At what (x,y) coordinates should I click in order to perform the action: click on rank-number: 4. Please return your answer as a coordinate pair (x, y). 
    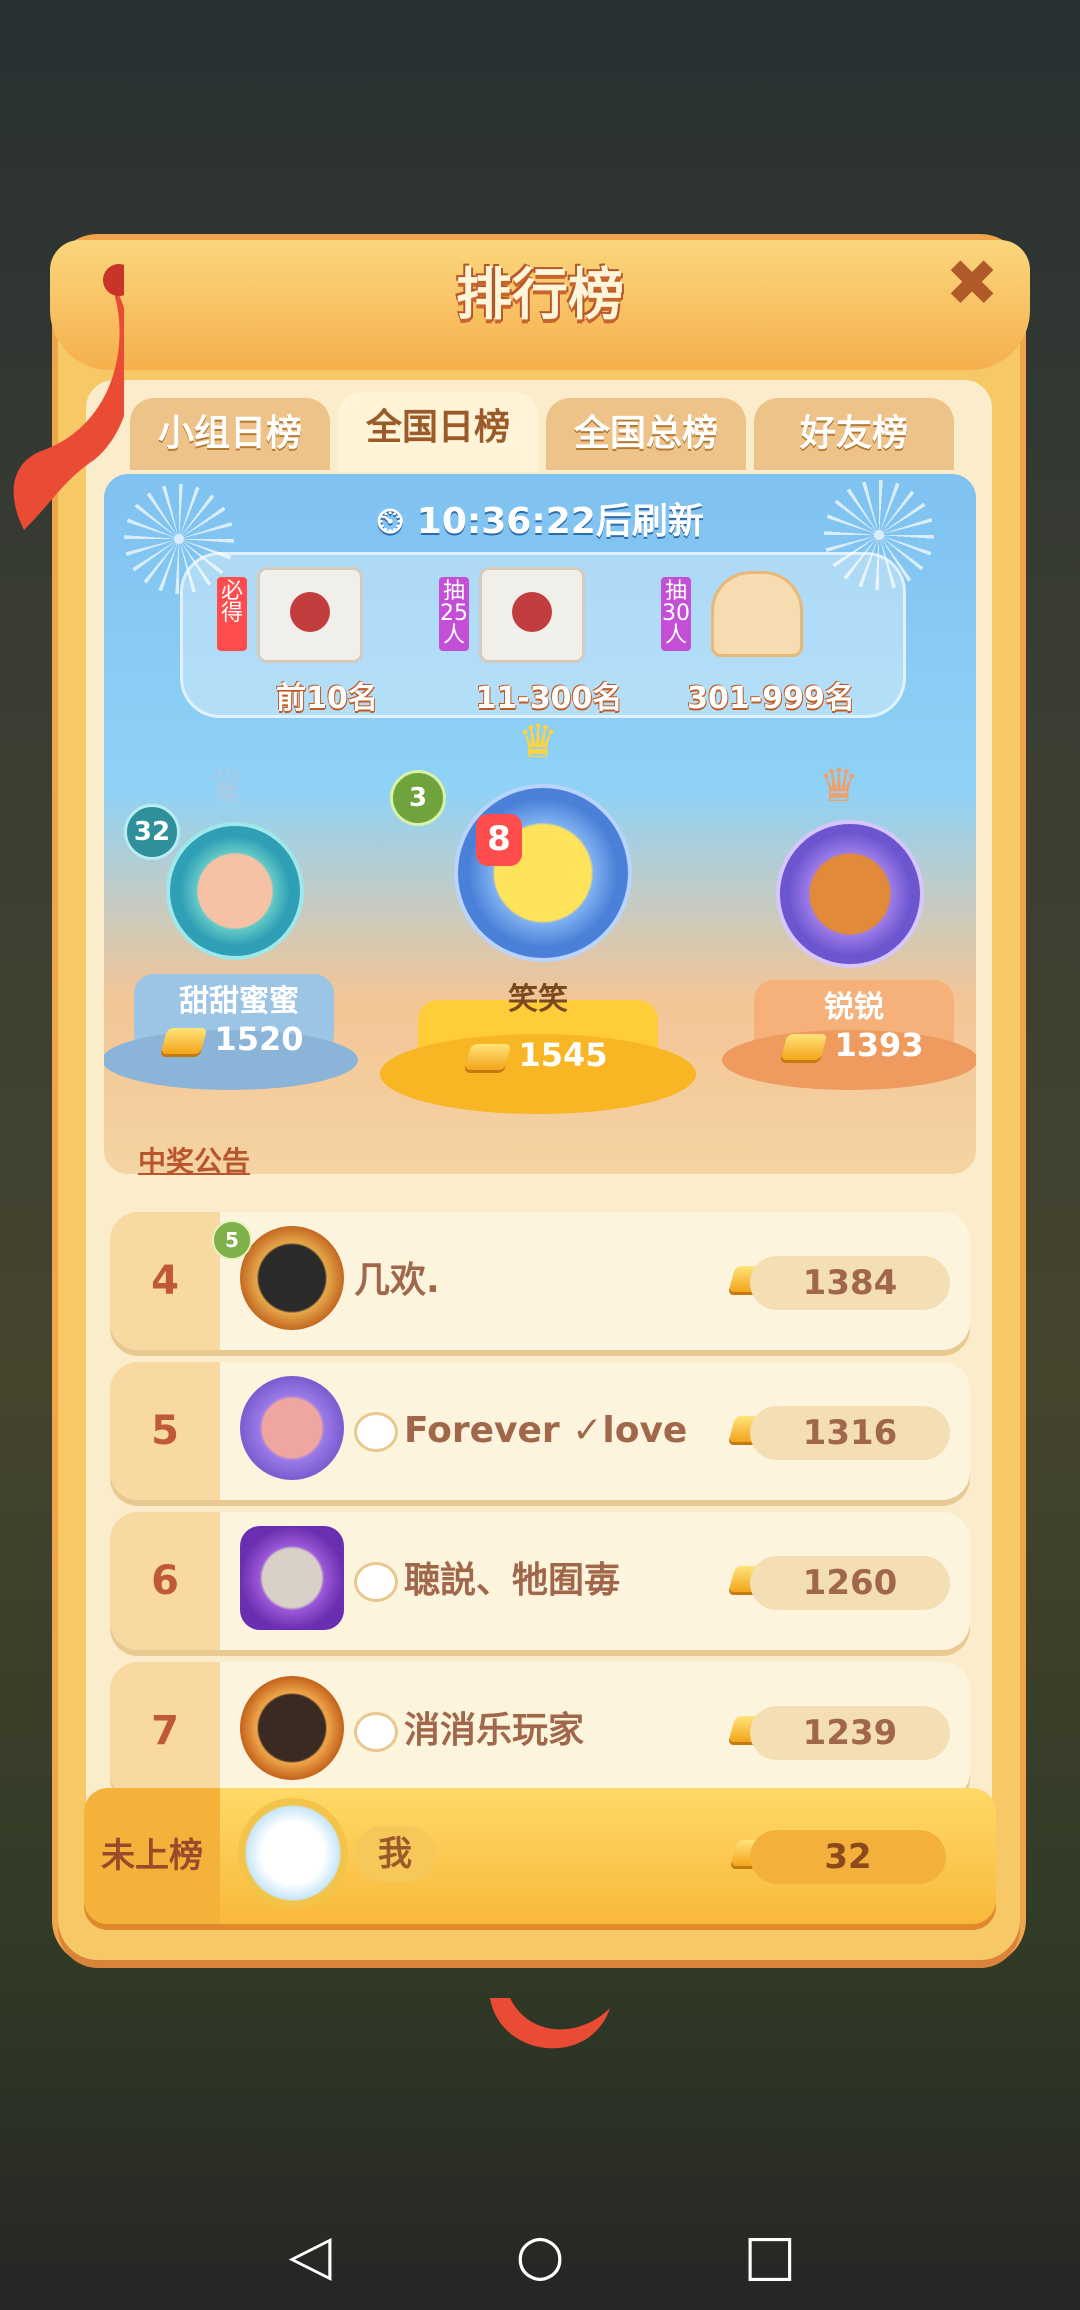
    Looking at the image, I should click on (165, 1281).